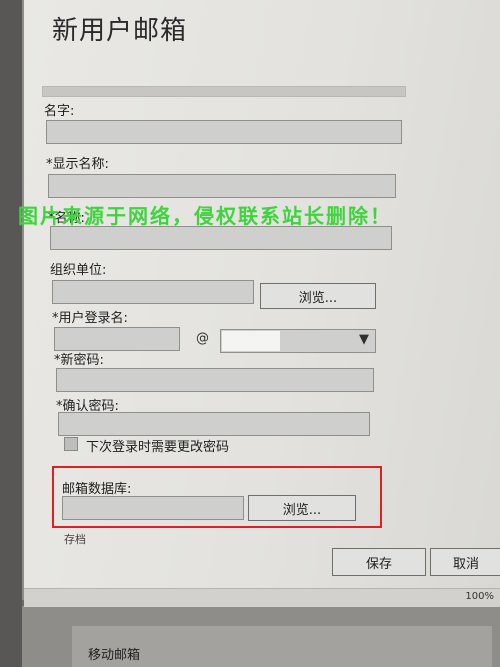 The height and width of the screenshot is (667, 500). Describe the element at coordinates (465, 562) in the screenshot. I see `cancel-button: 取消` at that location.